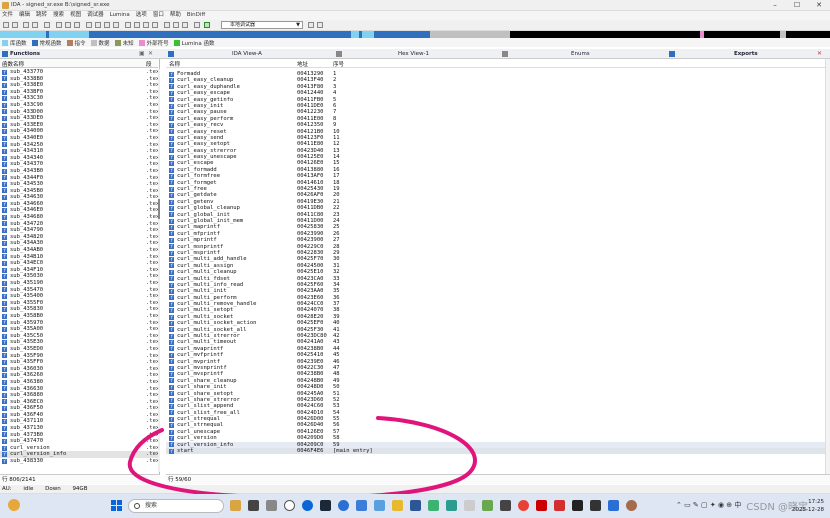  I want to click on function-row: f sub_433BF0 .tex, so click(79, 92).